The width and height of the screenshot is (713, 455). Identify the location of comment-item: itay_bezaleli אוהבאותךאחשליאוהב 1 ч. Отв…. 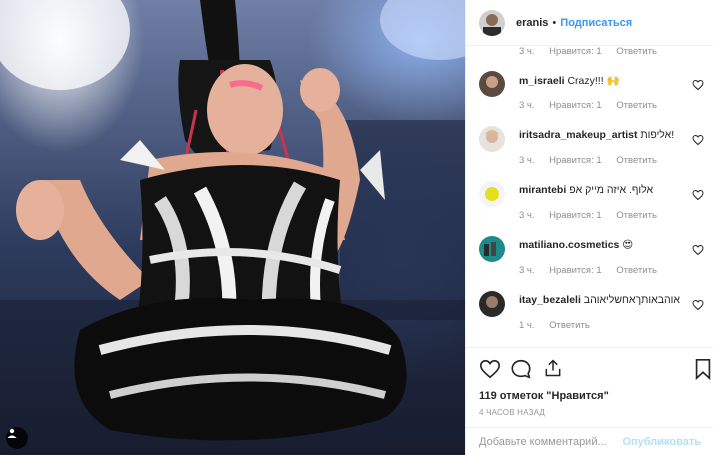
(589, 311).